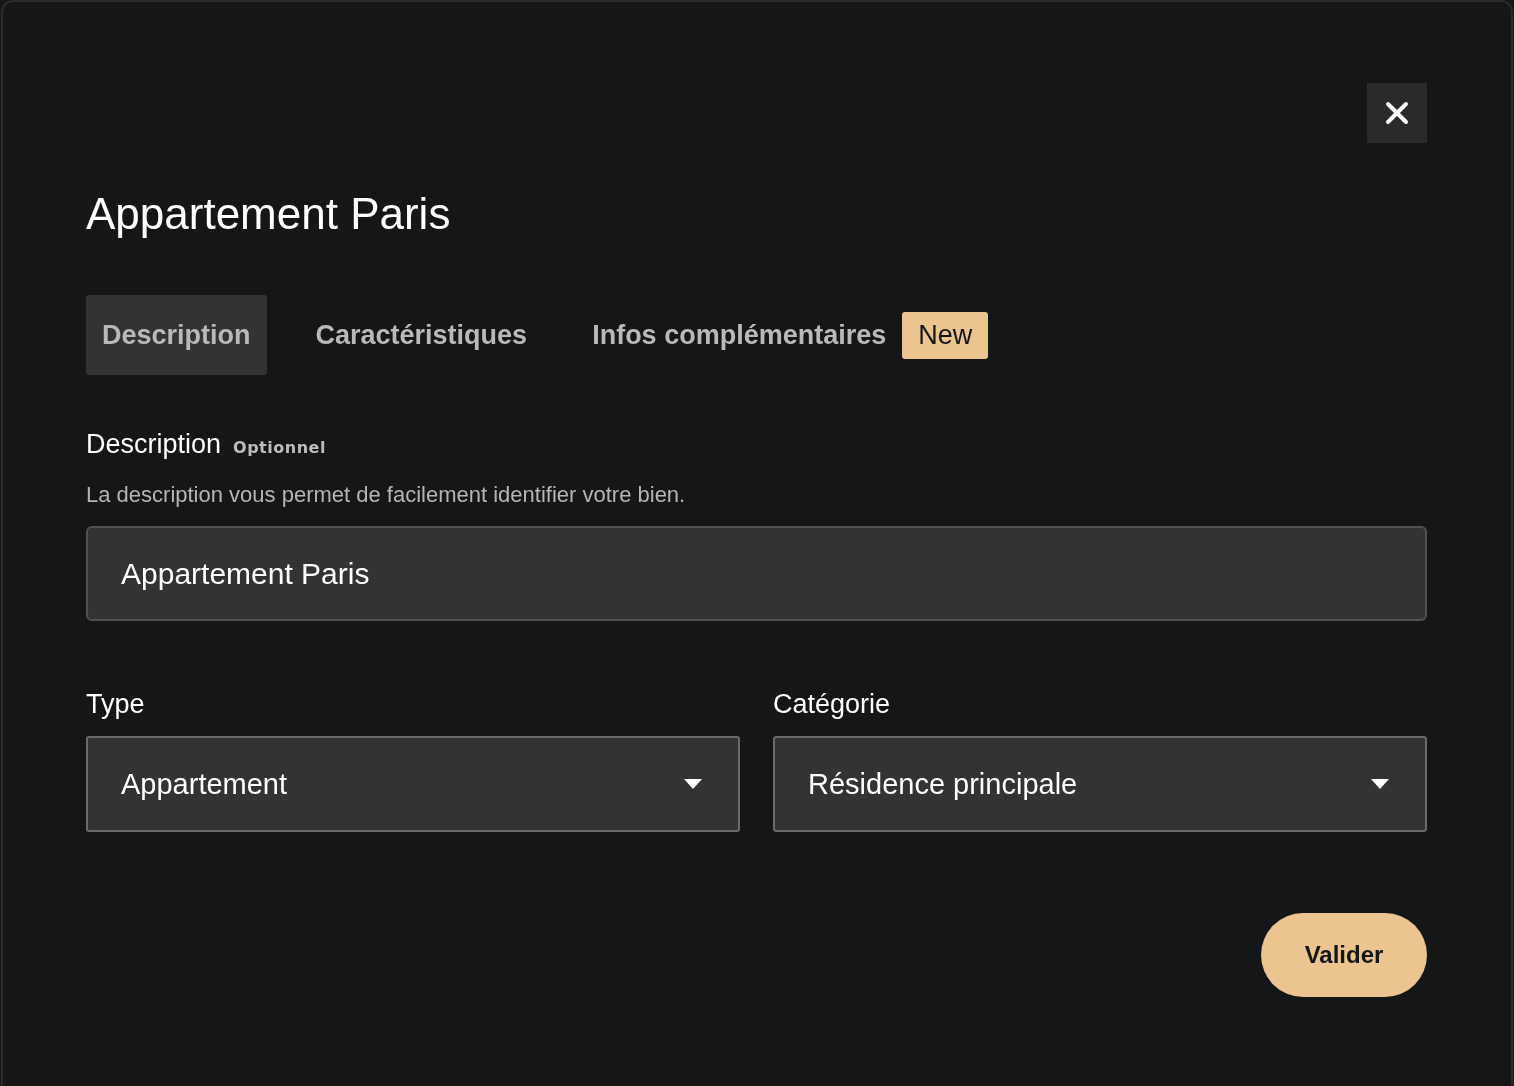 This screenshot has height=1086, width=1514. What do you see at coordinates (1344, 955) in the screenshot?
I see `submit-button: Valider` at bounding box center [1344, 955].